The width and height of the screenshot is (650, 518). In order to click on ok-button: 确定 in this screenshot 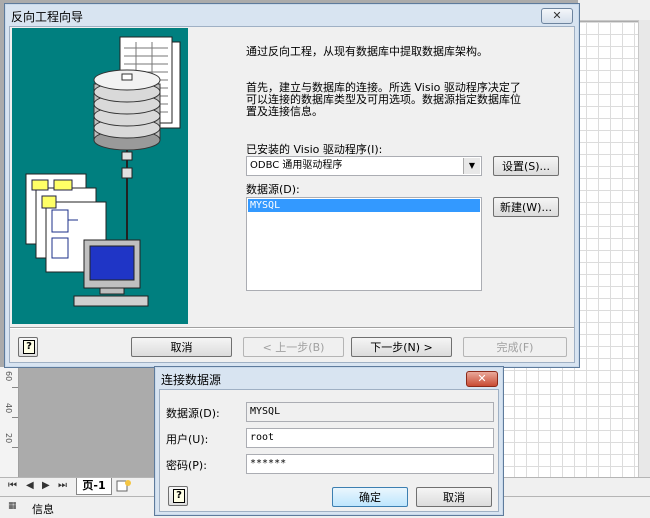, I will do `click(370, 497)`.